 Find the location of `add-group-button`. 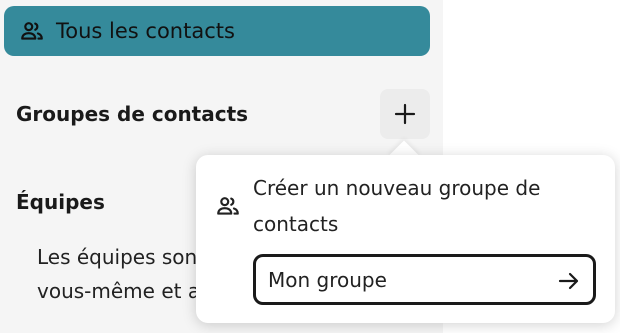

add-group-button is located at coordinates (405, 114).